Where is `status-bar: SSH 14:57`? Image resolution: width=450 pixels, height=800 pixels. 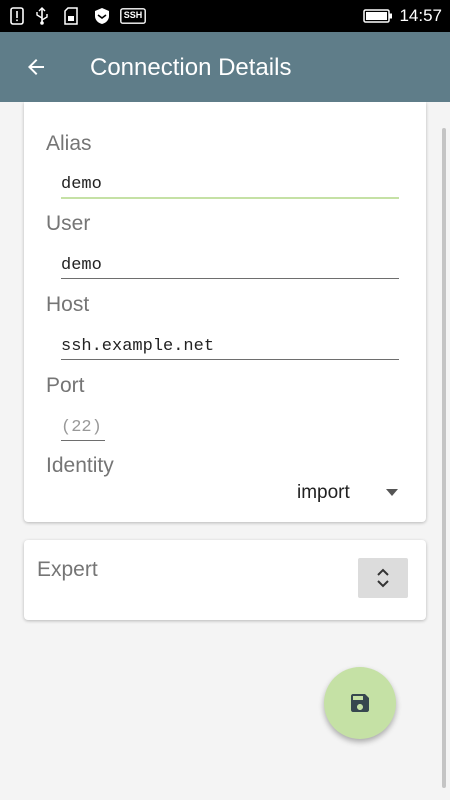 status-bar: SSH 14:57 is located at coordinates (225, 16).